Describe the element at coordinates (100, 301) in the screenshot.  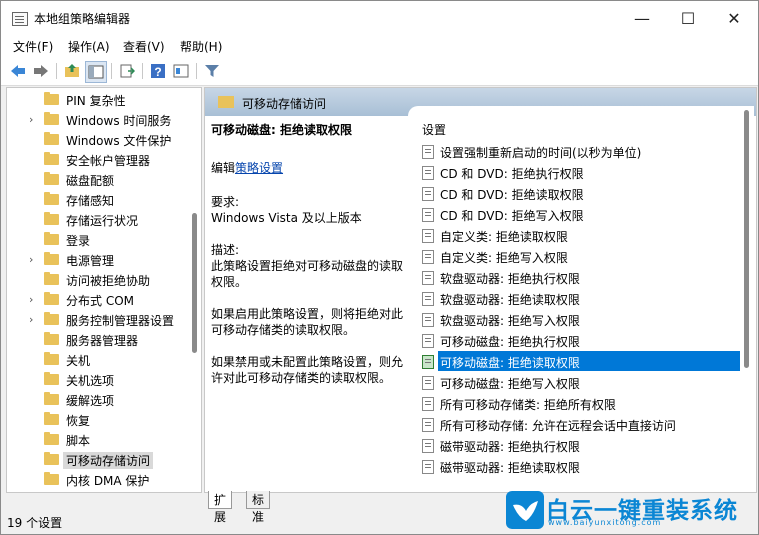
I see `tree-item-label: 分布式 COM` at that location.